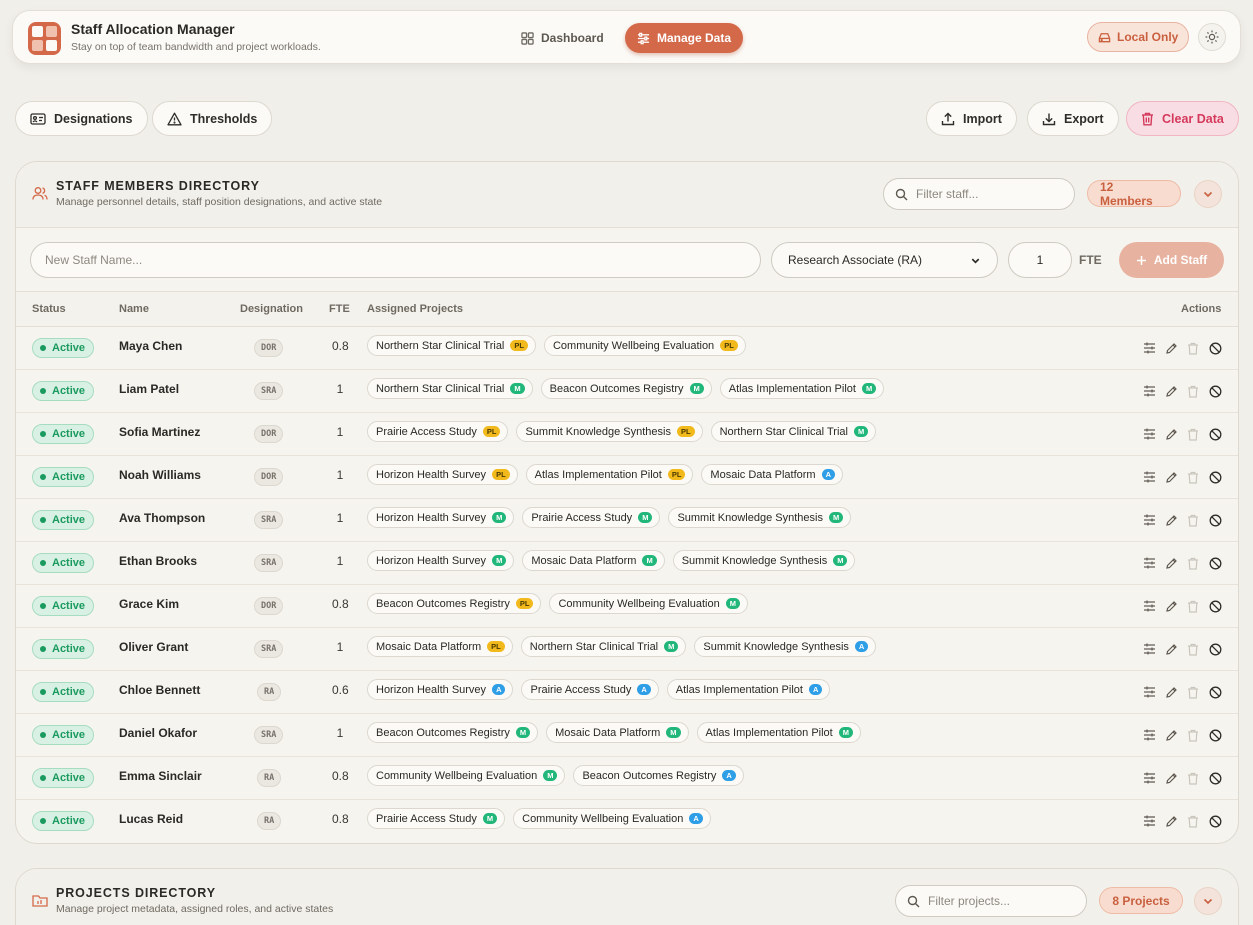 The height and width of the screenshot is (925, 1253). Describe the element at coordinates (440, 689) in the screenshot. I see `project-chip: Horizon Health Survey A` at that location.